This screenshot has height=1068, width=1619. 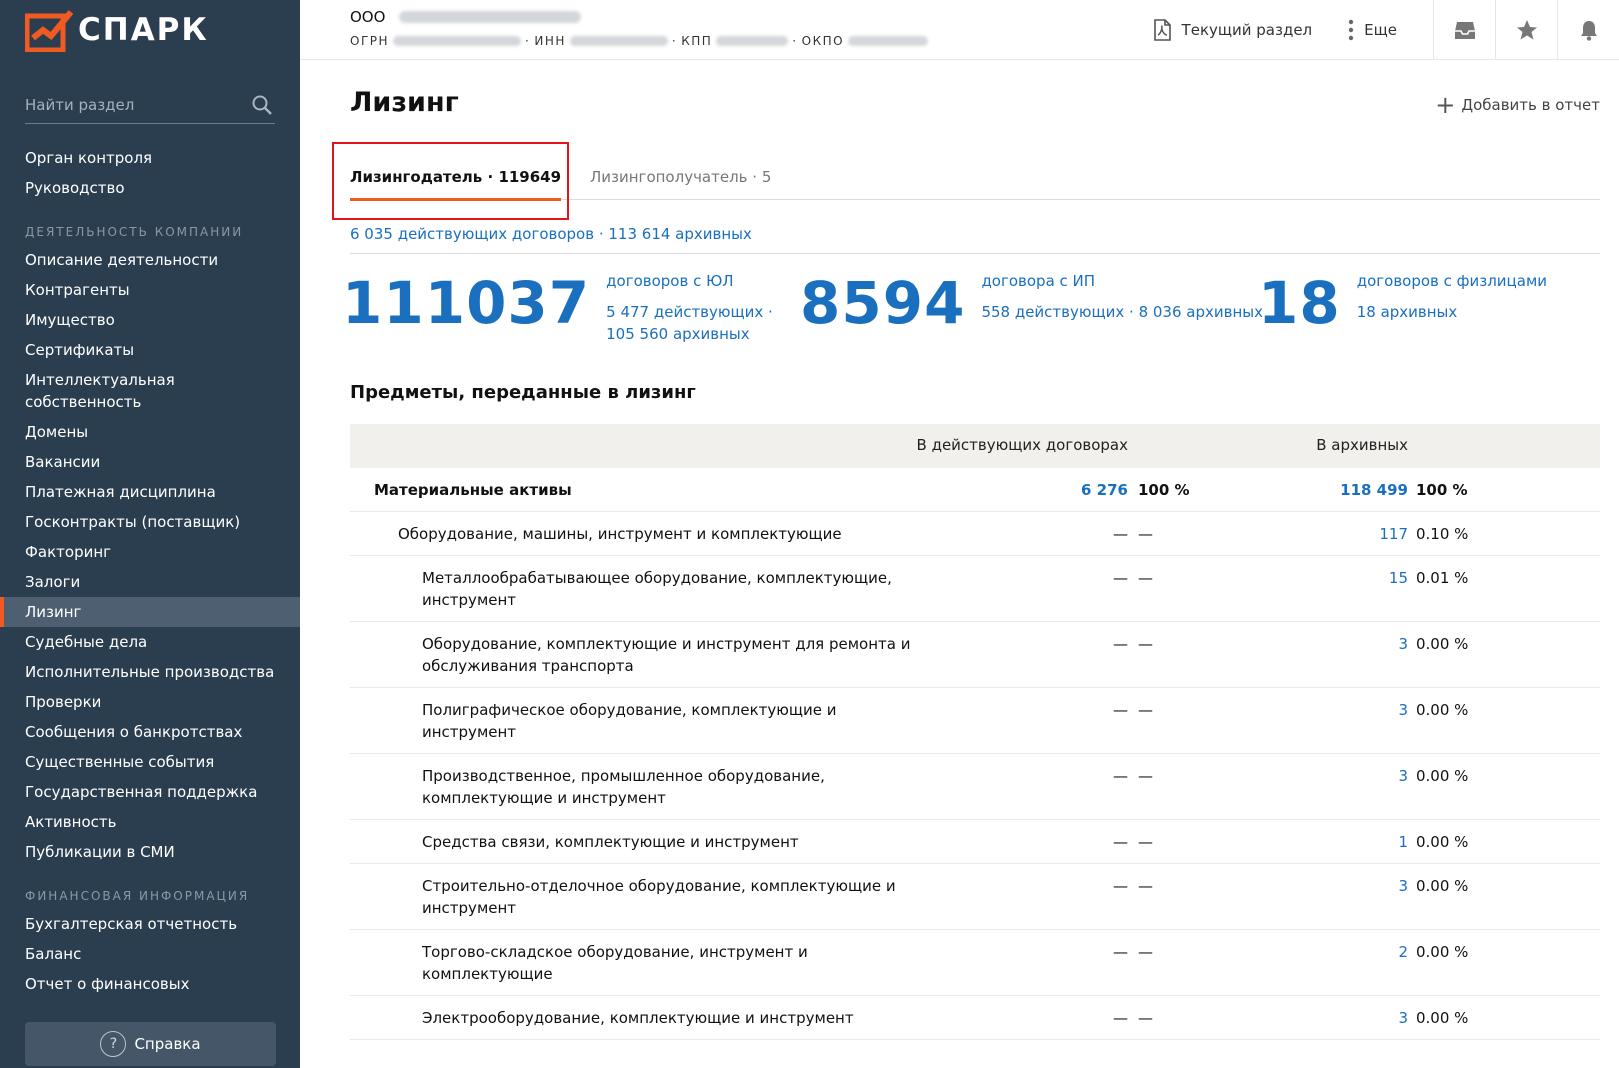 What do you see at coordinates (1351, 30) in the screenshot?
I see `more-vertical-icon` at bounding box center [1351, 30].